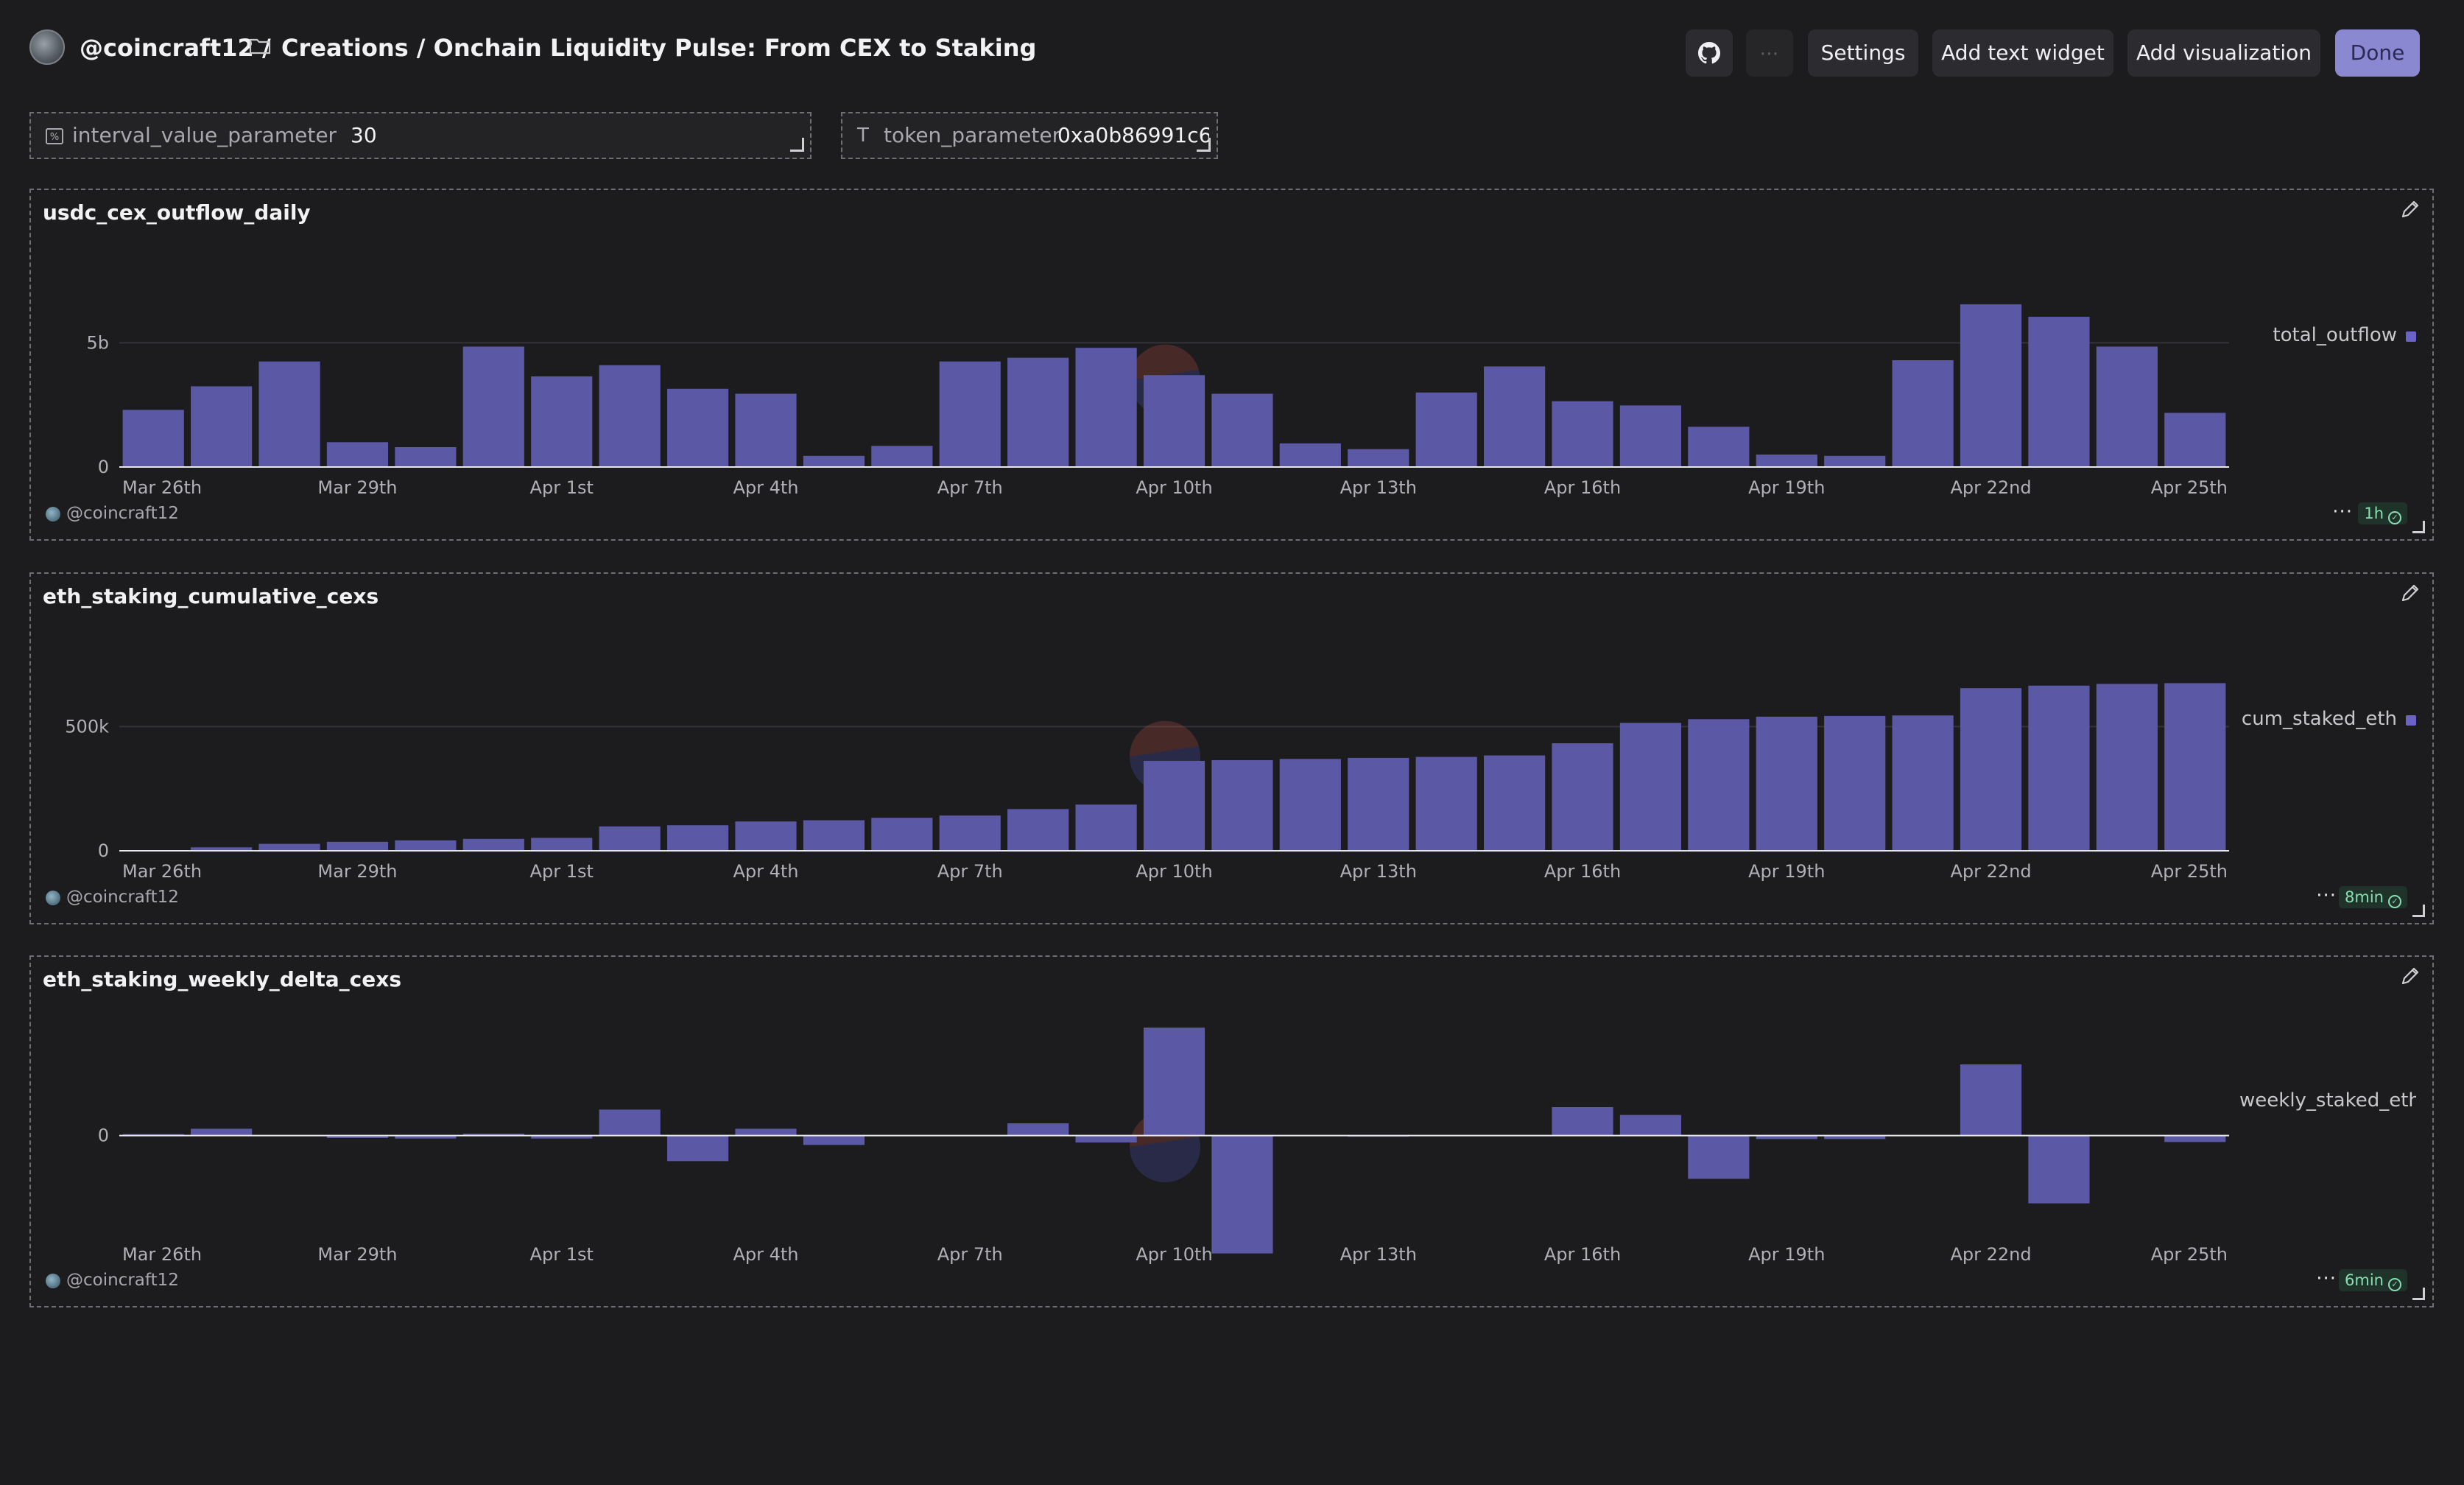 The image size is (2464, 1485). I want to click on settings-button: Settings, so click(1863, 53).